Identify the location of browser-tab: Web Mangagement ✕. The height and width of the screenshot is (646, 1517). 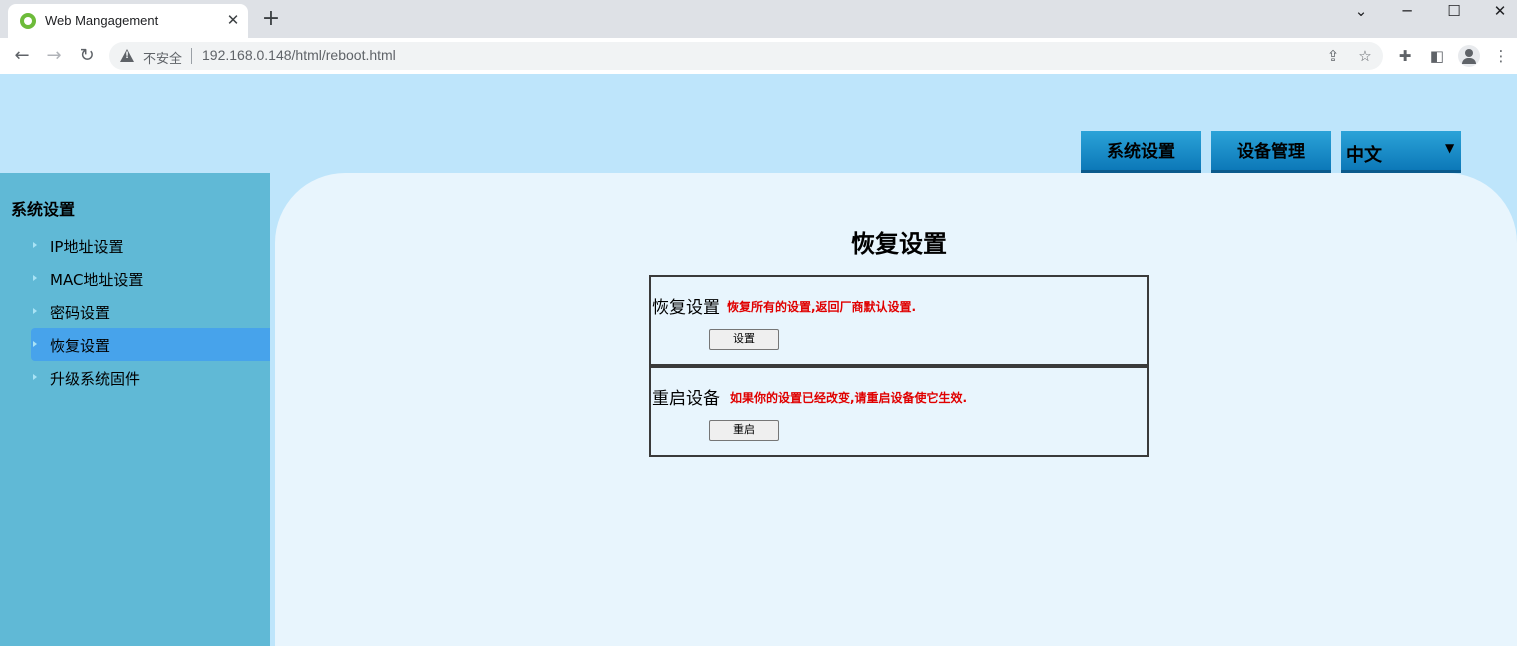
(128, 21).